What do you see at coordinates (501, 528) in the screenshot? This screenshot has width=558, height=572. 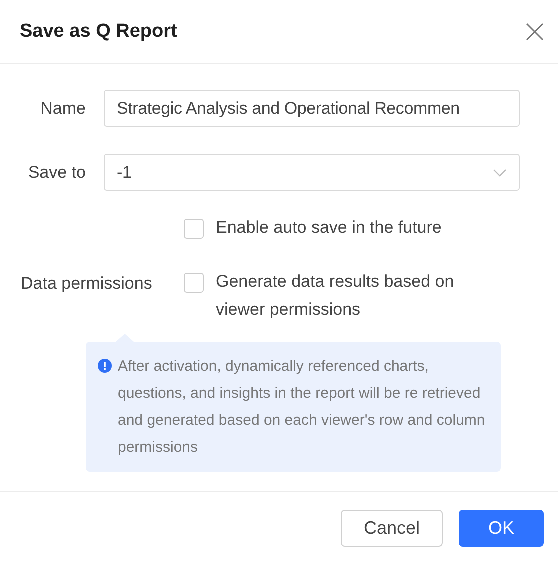 I see `ok-button: OK` at bounding box center [501, 528].